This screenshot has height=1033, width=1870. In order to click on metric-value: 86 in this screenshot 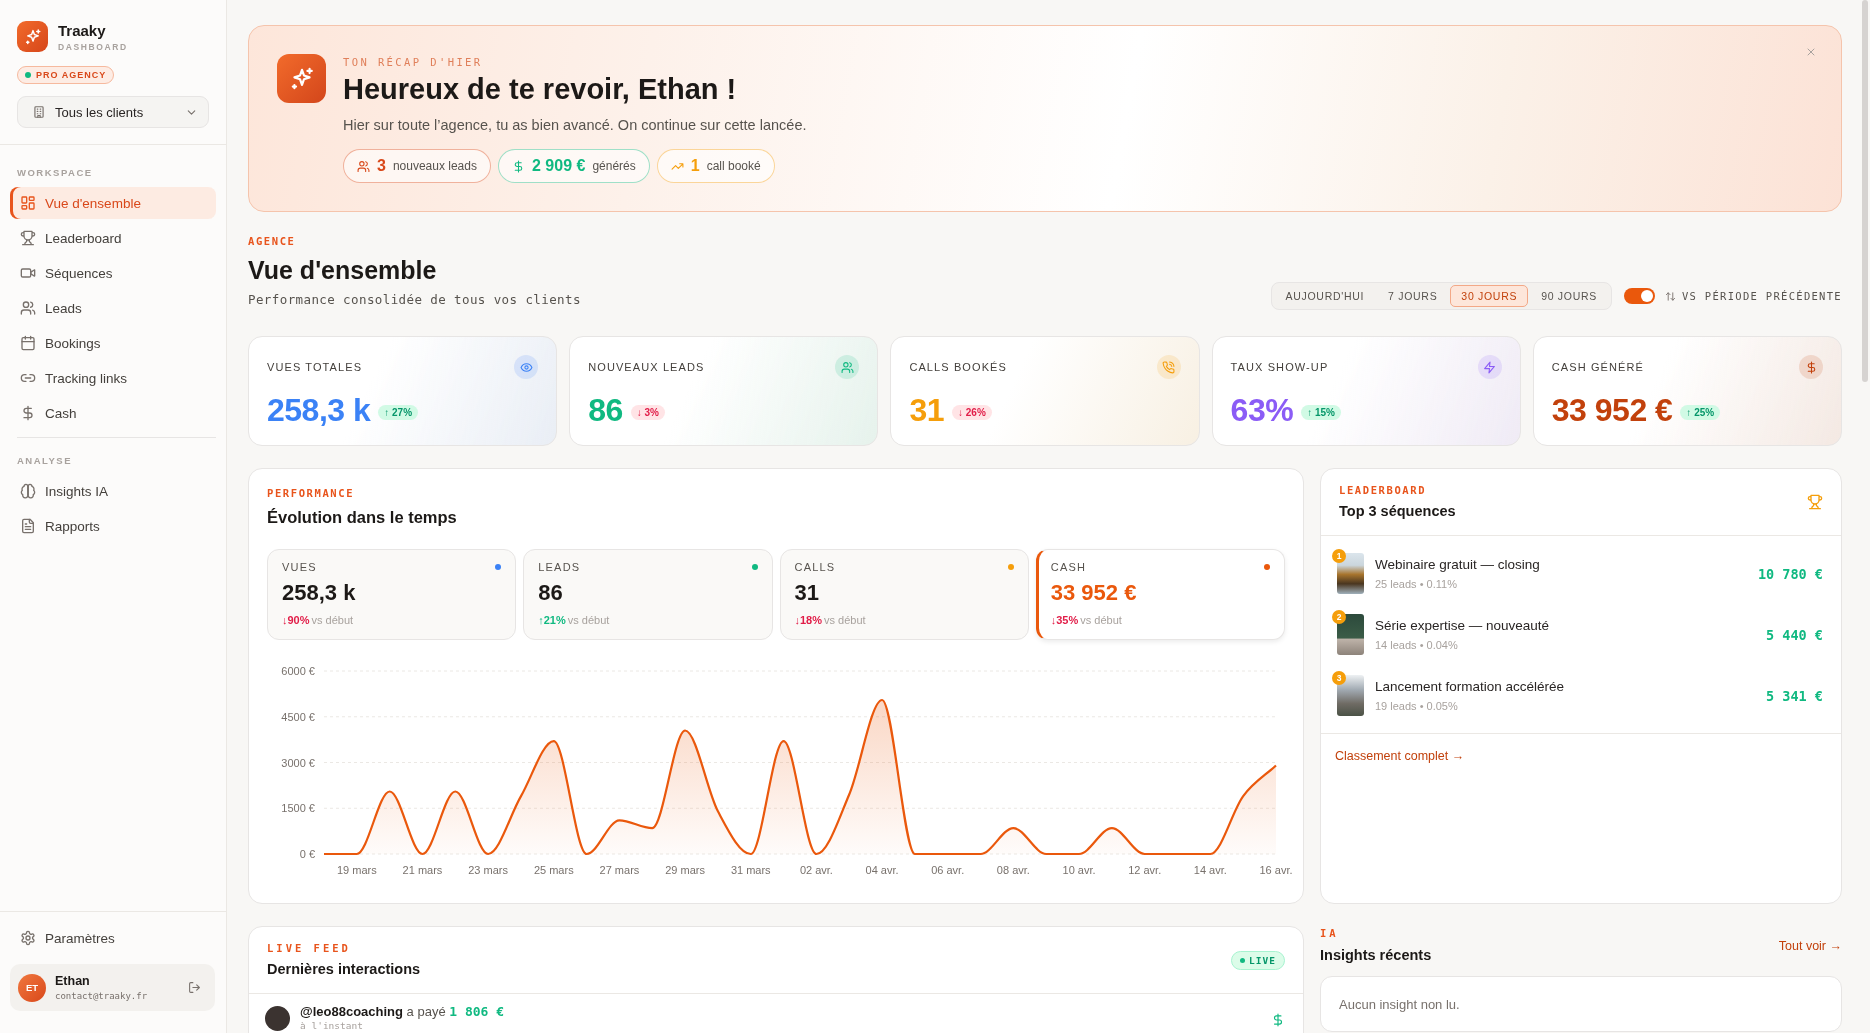, I will do `click(551, 593)`.